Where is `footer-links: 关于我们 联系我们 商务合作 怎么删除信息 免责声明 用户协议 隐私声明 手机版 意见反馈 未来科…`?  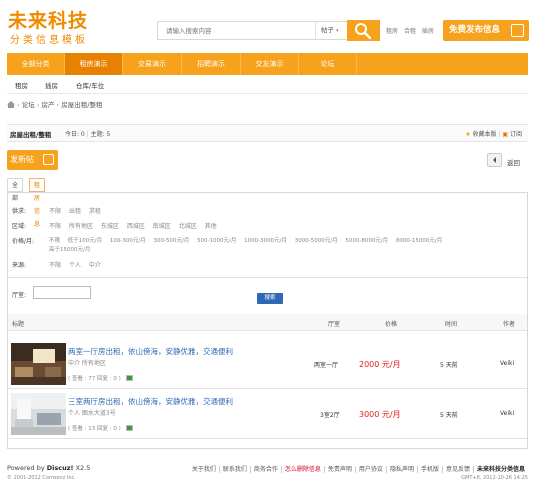 footer-links: 关于我们 联系我们 商务合作 怎么删除信息 免责声明 用户协议 隐私声明 手机版 意见反馈 未来科… is located at coordinates (358, 468).